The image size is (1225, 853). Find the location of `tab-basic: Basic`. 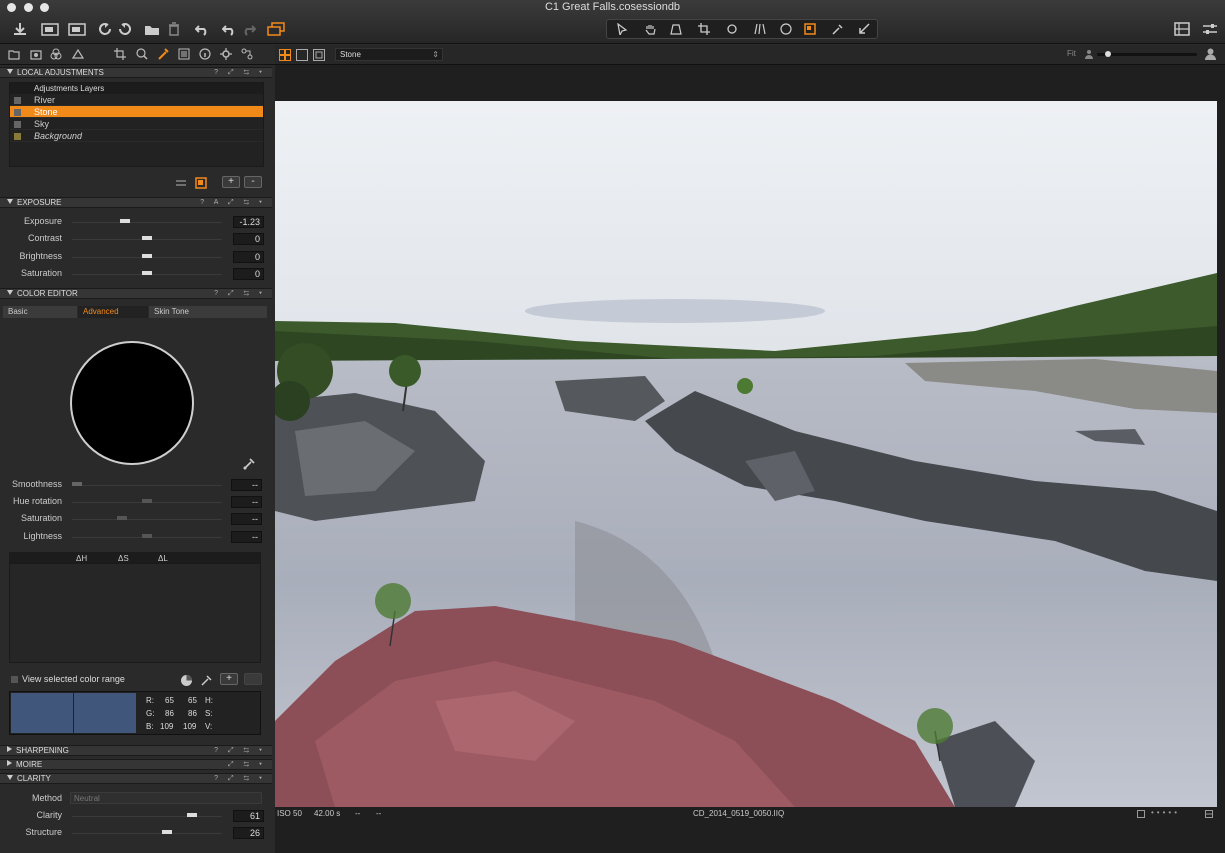

tab-basic: Basic is located at coordinates (40, 312).